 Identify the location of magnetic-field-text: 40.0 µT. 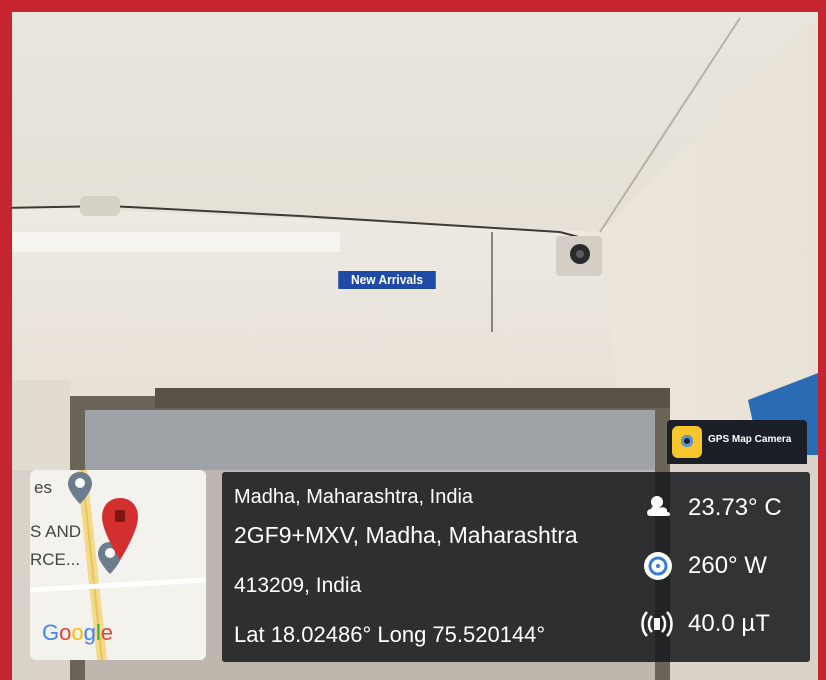
(729, 623).